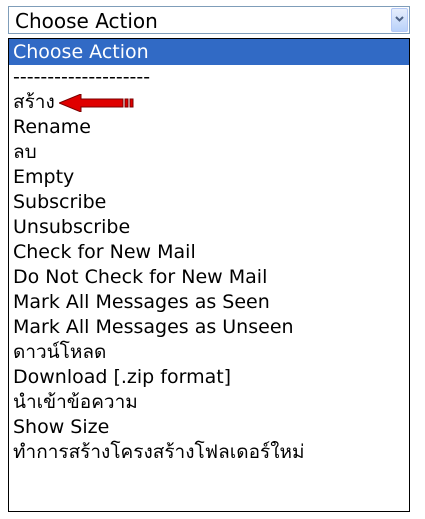 The image size is (425, 519). I want to click on option-mark-all-unseen: Mark All Messages as Unseen, so click(209, 327).